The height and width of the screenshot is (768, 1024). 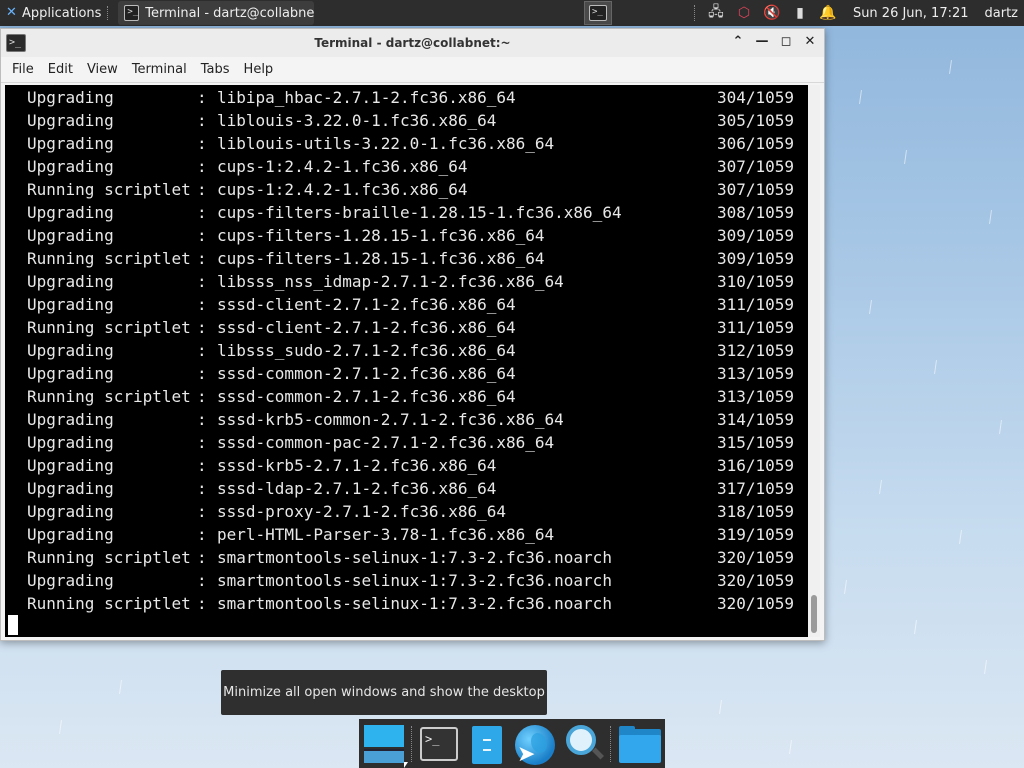 I want to click on menu-edit: Edit, so click(x=60, y=69).